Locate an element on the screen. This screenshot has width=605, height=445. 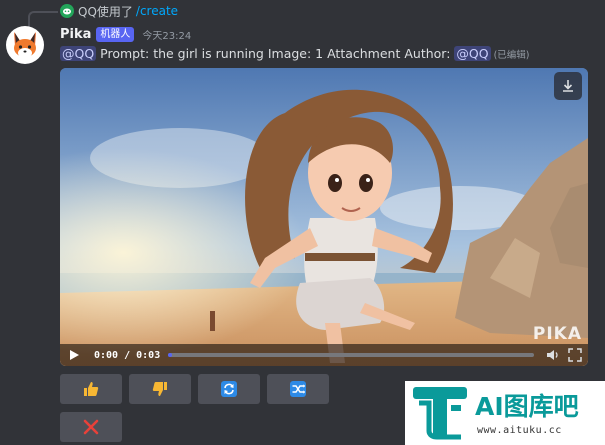
video-progress-fill is located at coordinates (170, 355).